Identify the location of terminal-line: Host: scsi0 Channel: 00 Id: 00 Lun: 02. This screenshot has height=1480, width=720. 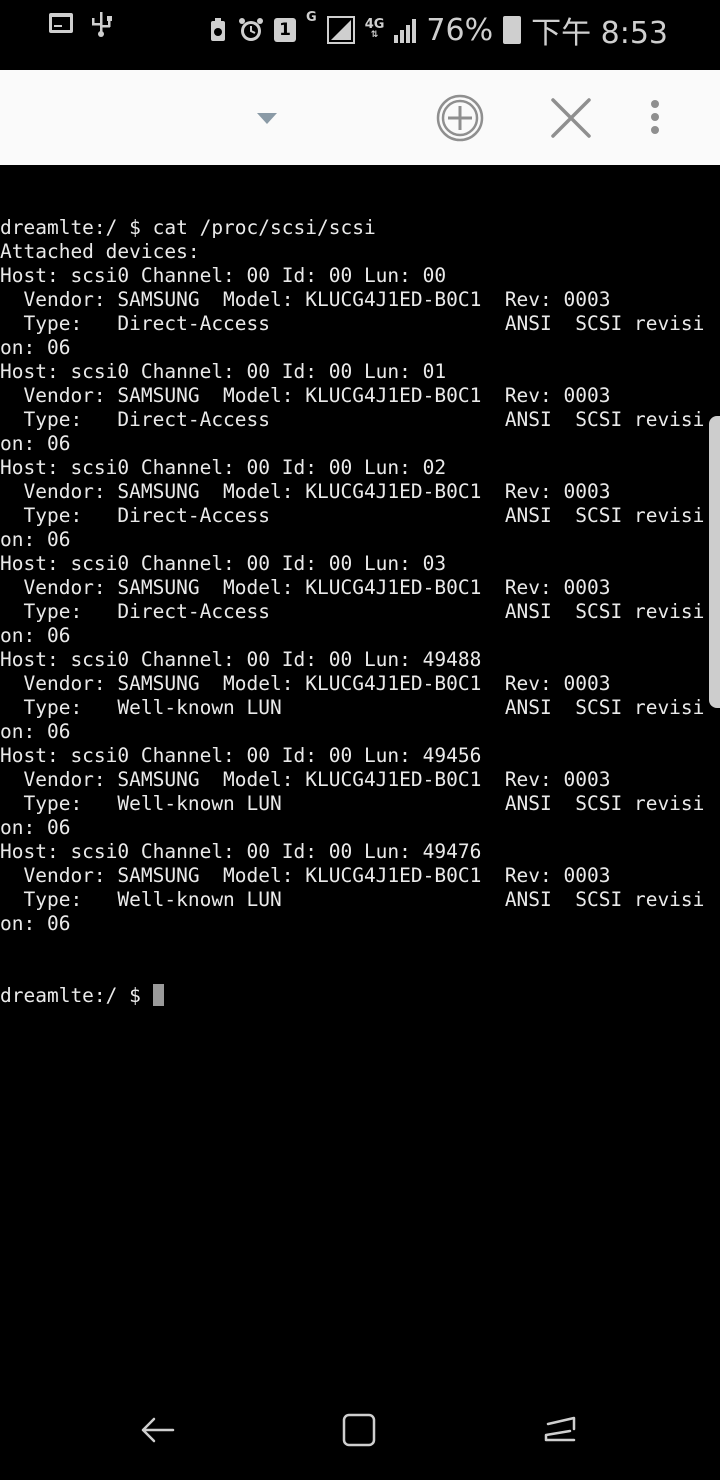
(223, 467).